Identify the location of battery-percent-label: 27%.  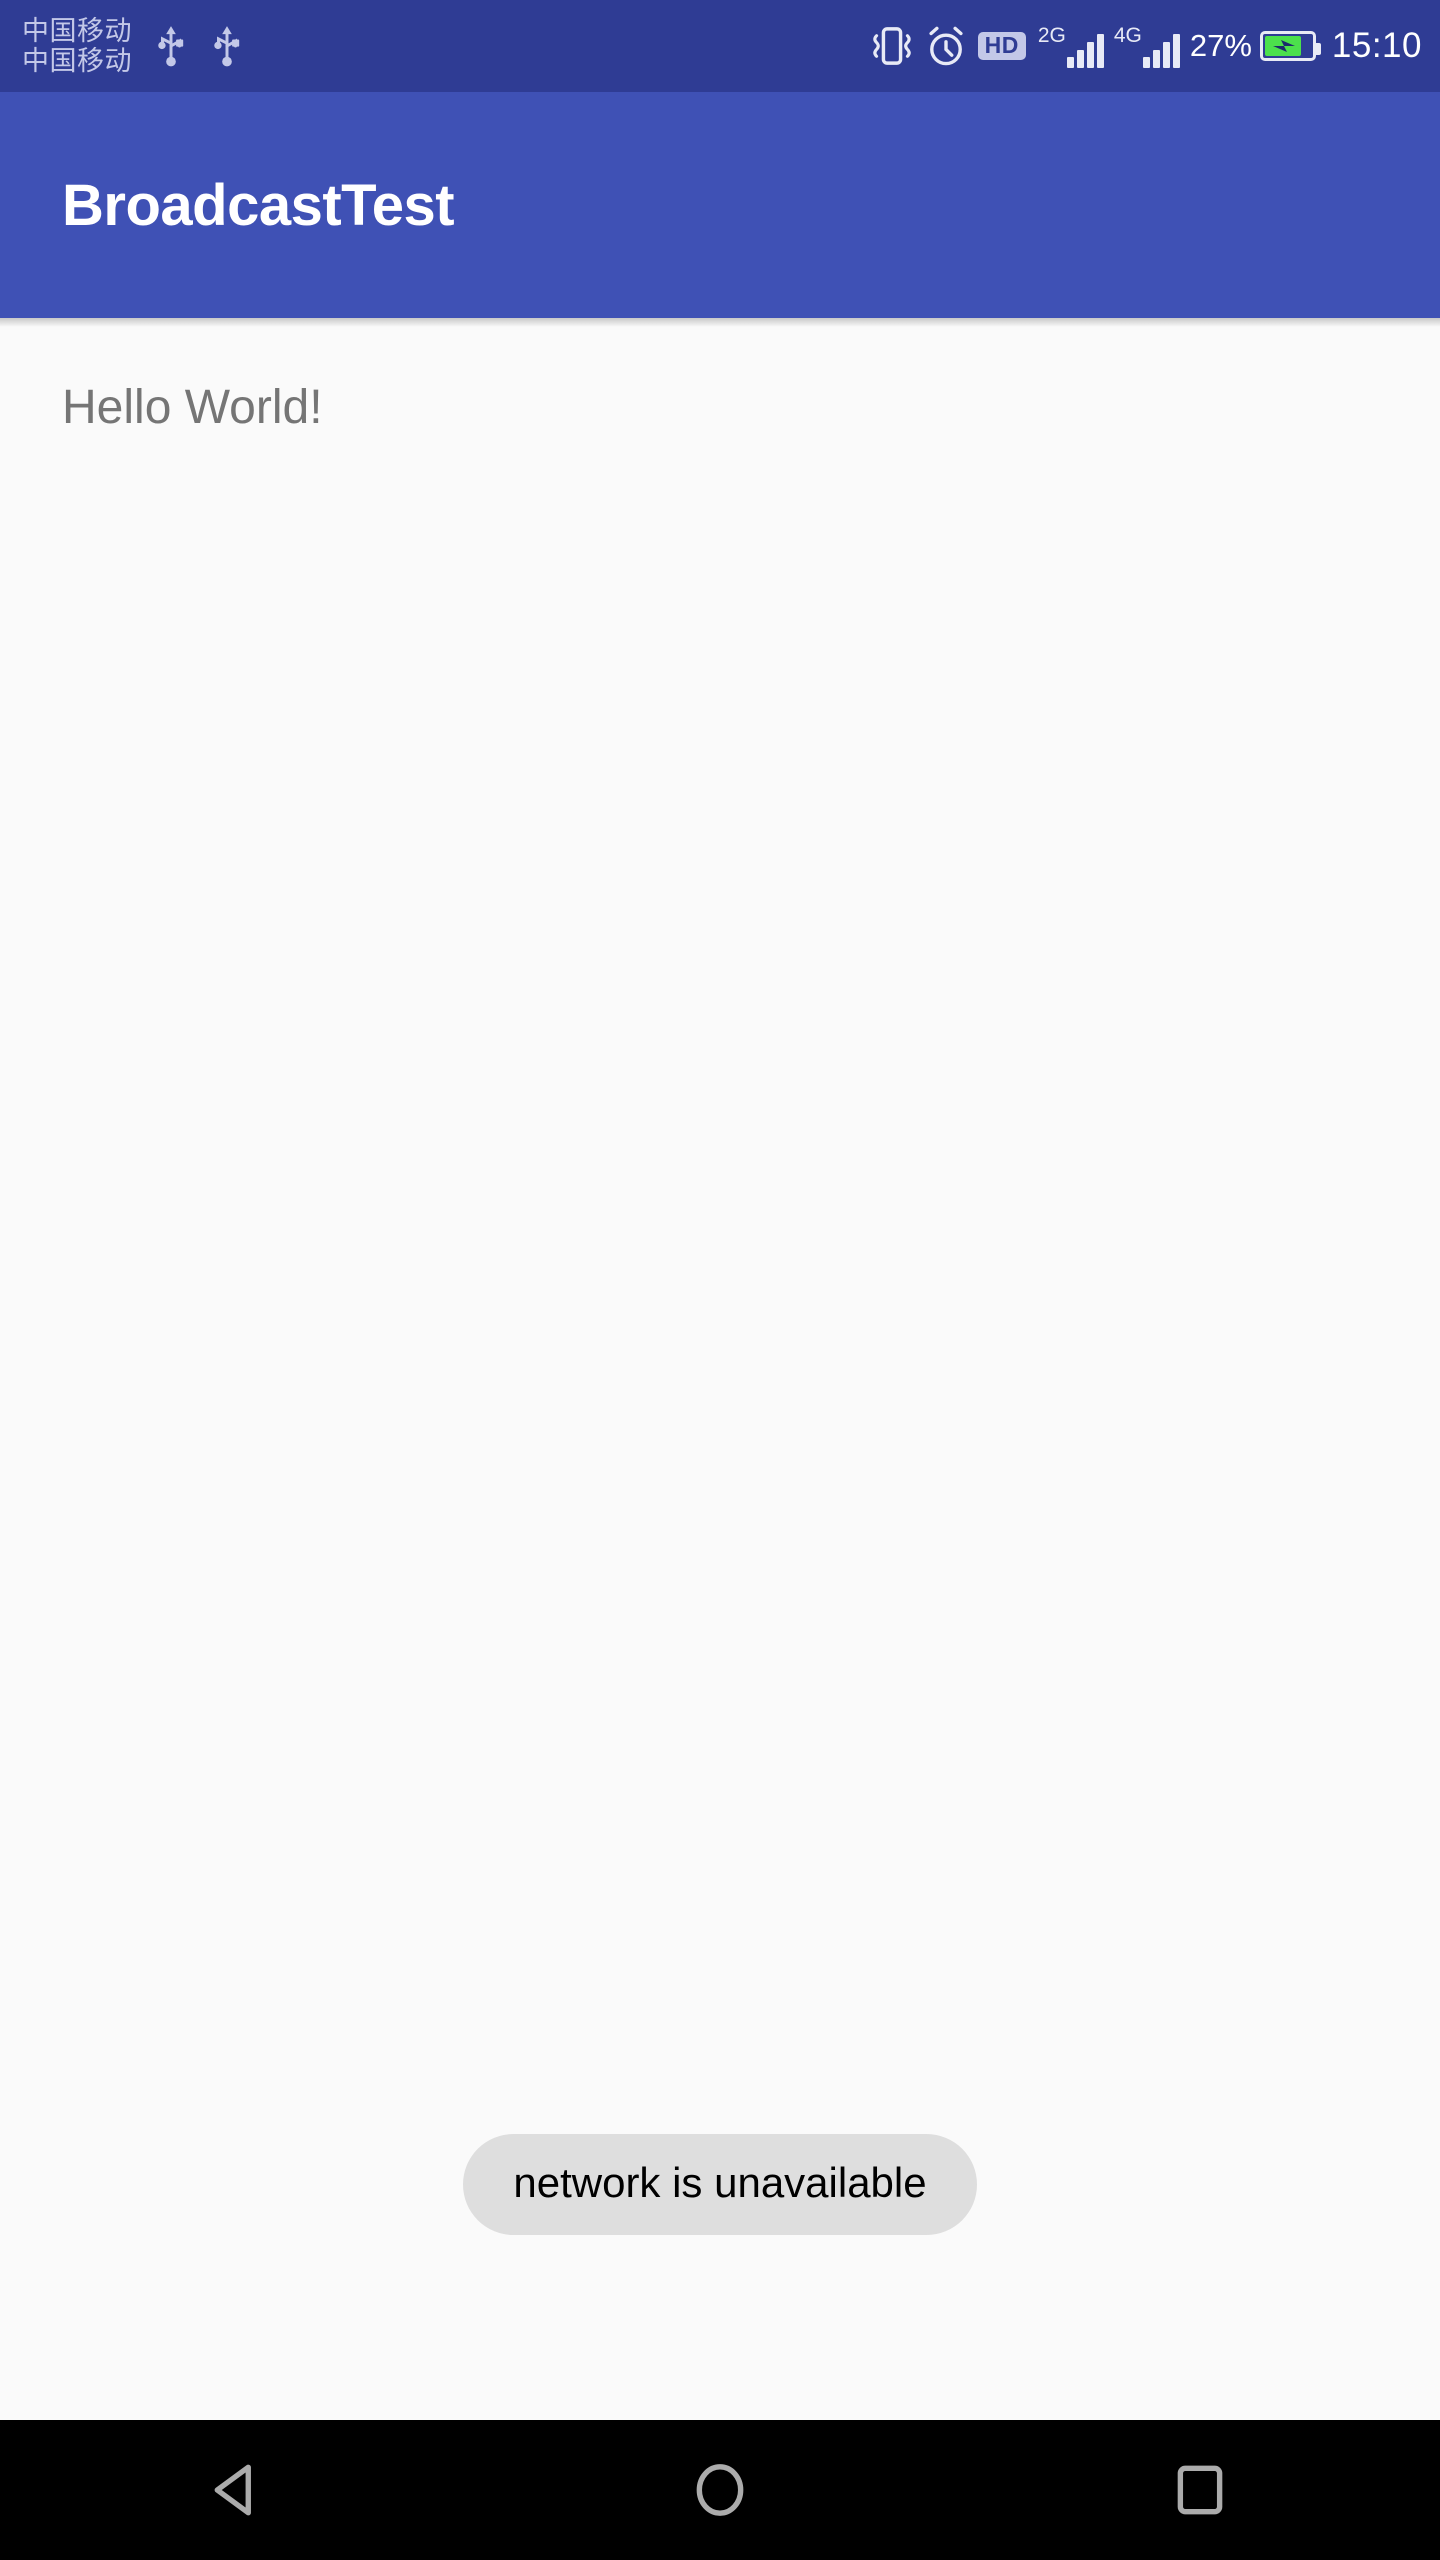
(1220, 45).